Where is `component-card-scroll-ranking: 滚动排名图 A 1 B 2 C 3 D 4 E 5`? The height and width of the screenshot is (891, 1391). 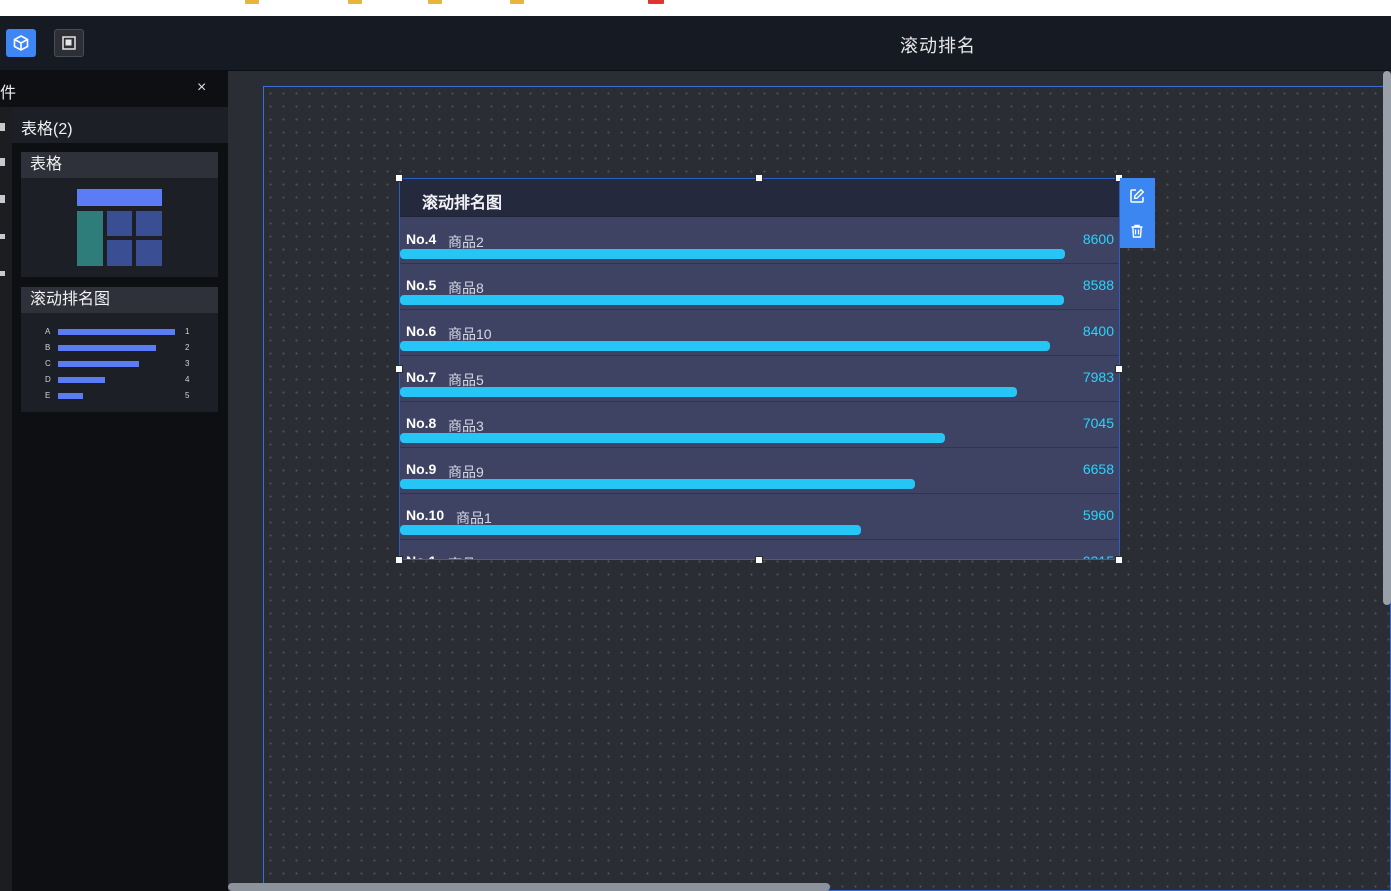 component-card-scroll-ranking: 滚动排名图 A 1 B 2 C 3 D 4 E 5 is located at coordinates (119, 349).